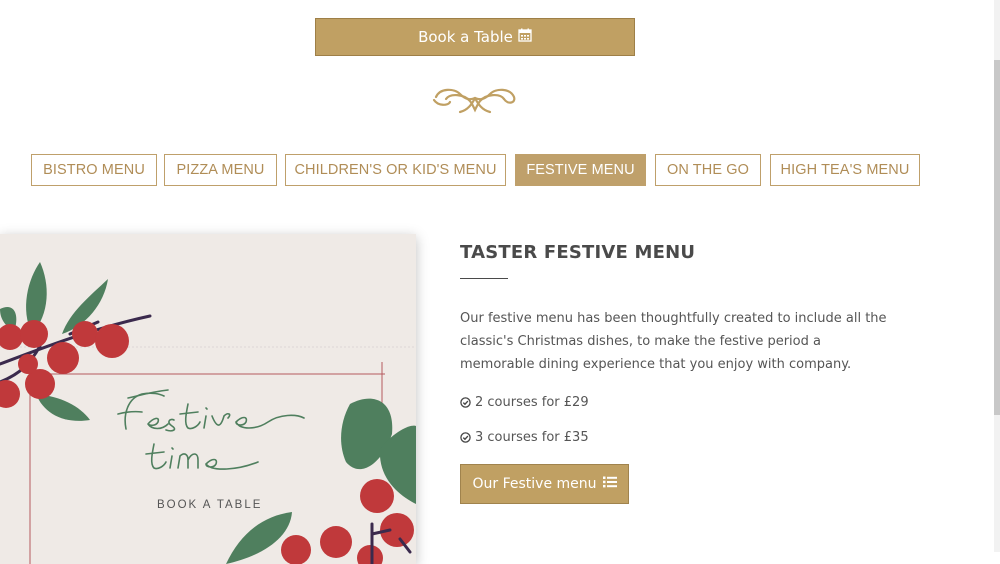 The width and height of the screenshot is (1000, 564). I want to click on tab-label: CHILDREN'S OR KID'S MENU, so click(395, 170).